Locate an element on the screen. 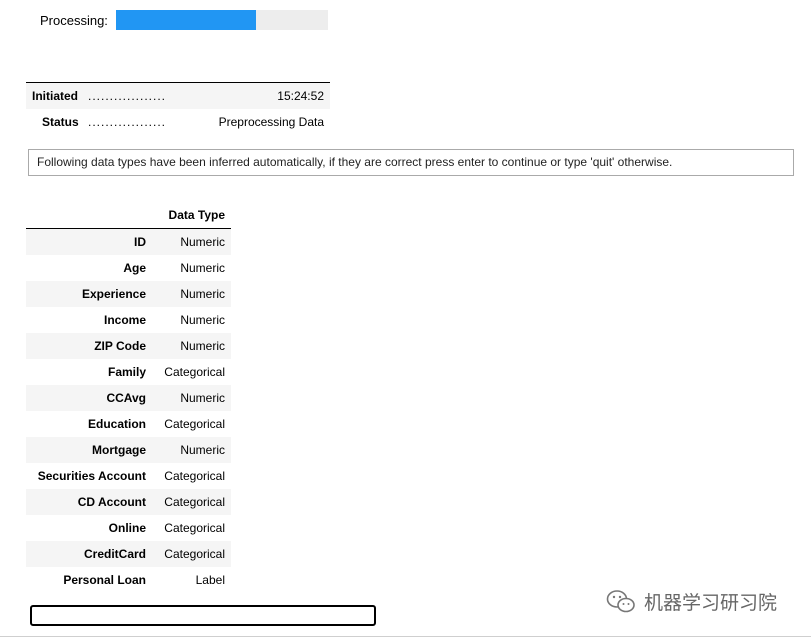  table-row: Securities Account Categorical is located at coordinates (128, 476).